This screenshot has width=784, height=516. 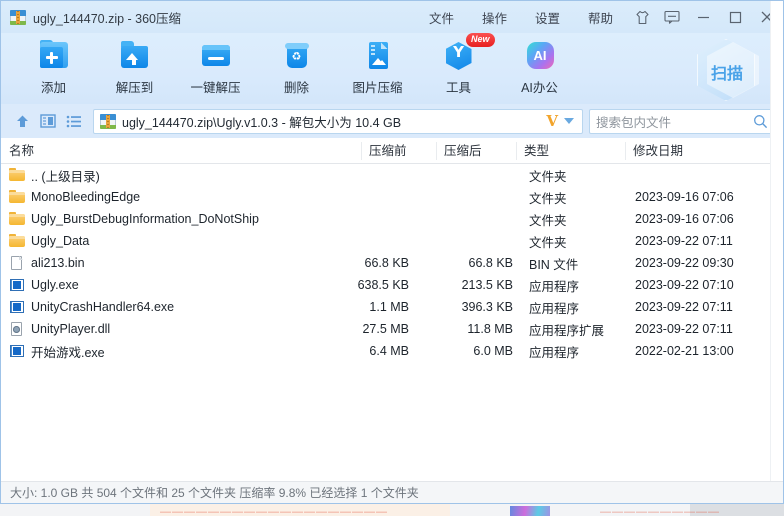 What do you see at coordinates (103, 307) in the screenshot?
I see `file-name-text: UnityCrashHandler64.exe` at bounding box center [103, 307].